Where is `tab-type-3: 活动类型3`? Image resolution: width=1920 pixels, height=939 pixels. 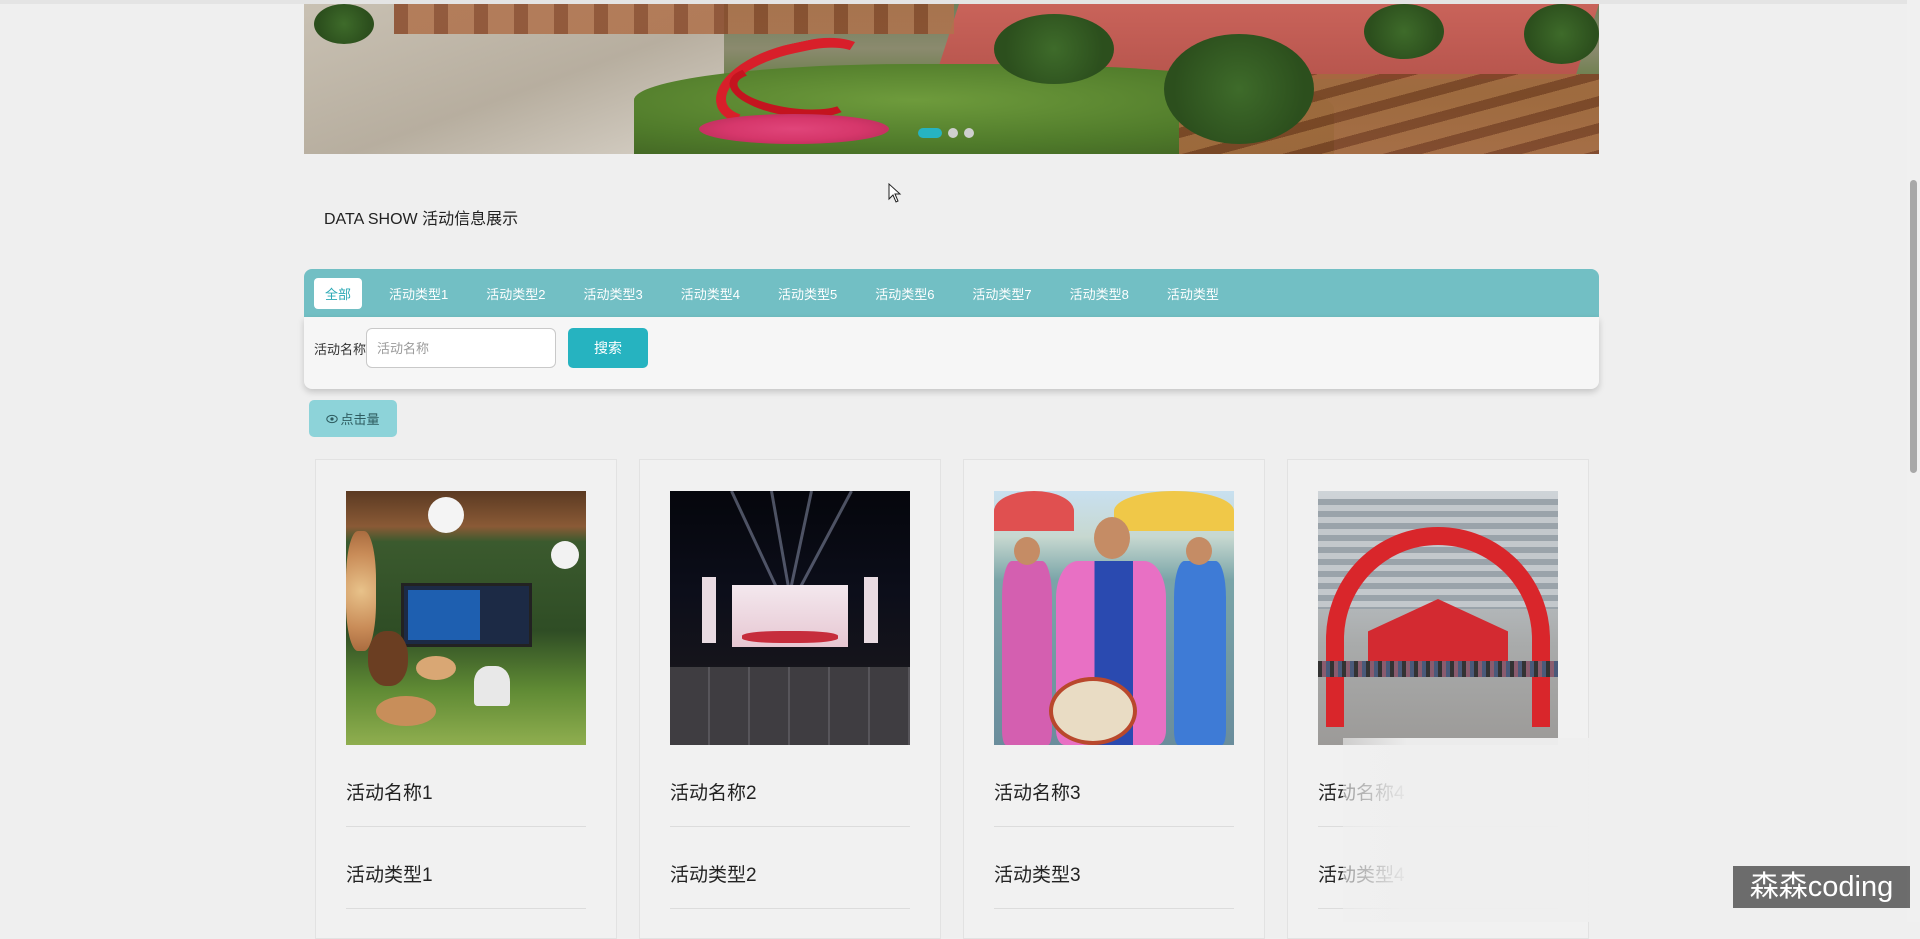
tab-type-3: 活动类型3 is located at coordinates (612, 293).